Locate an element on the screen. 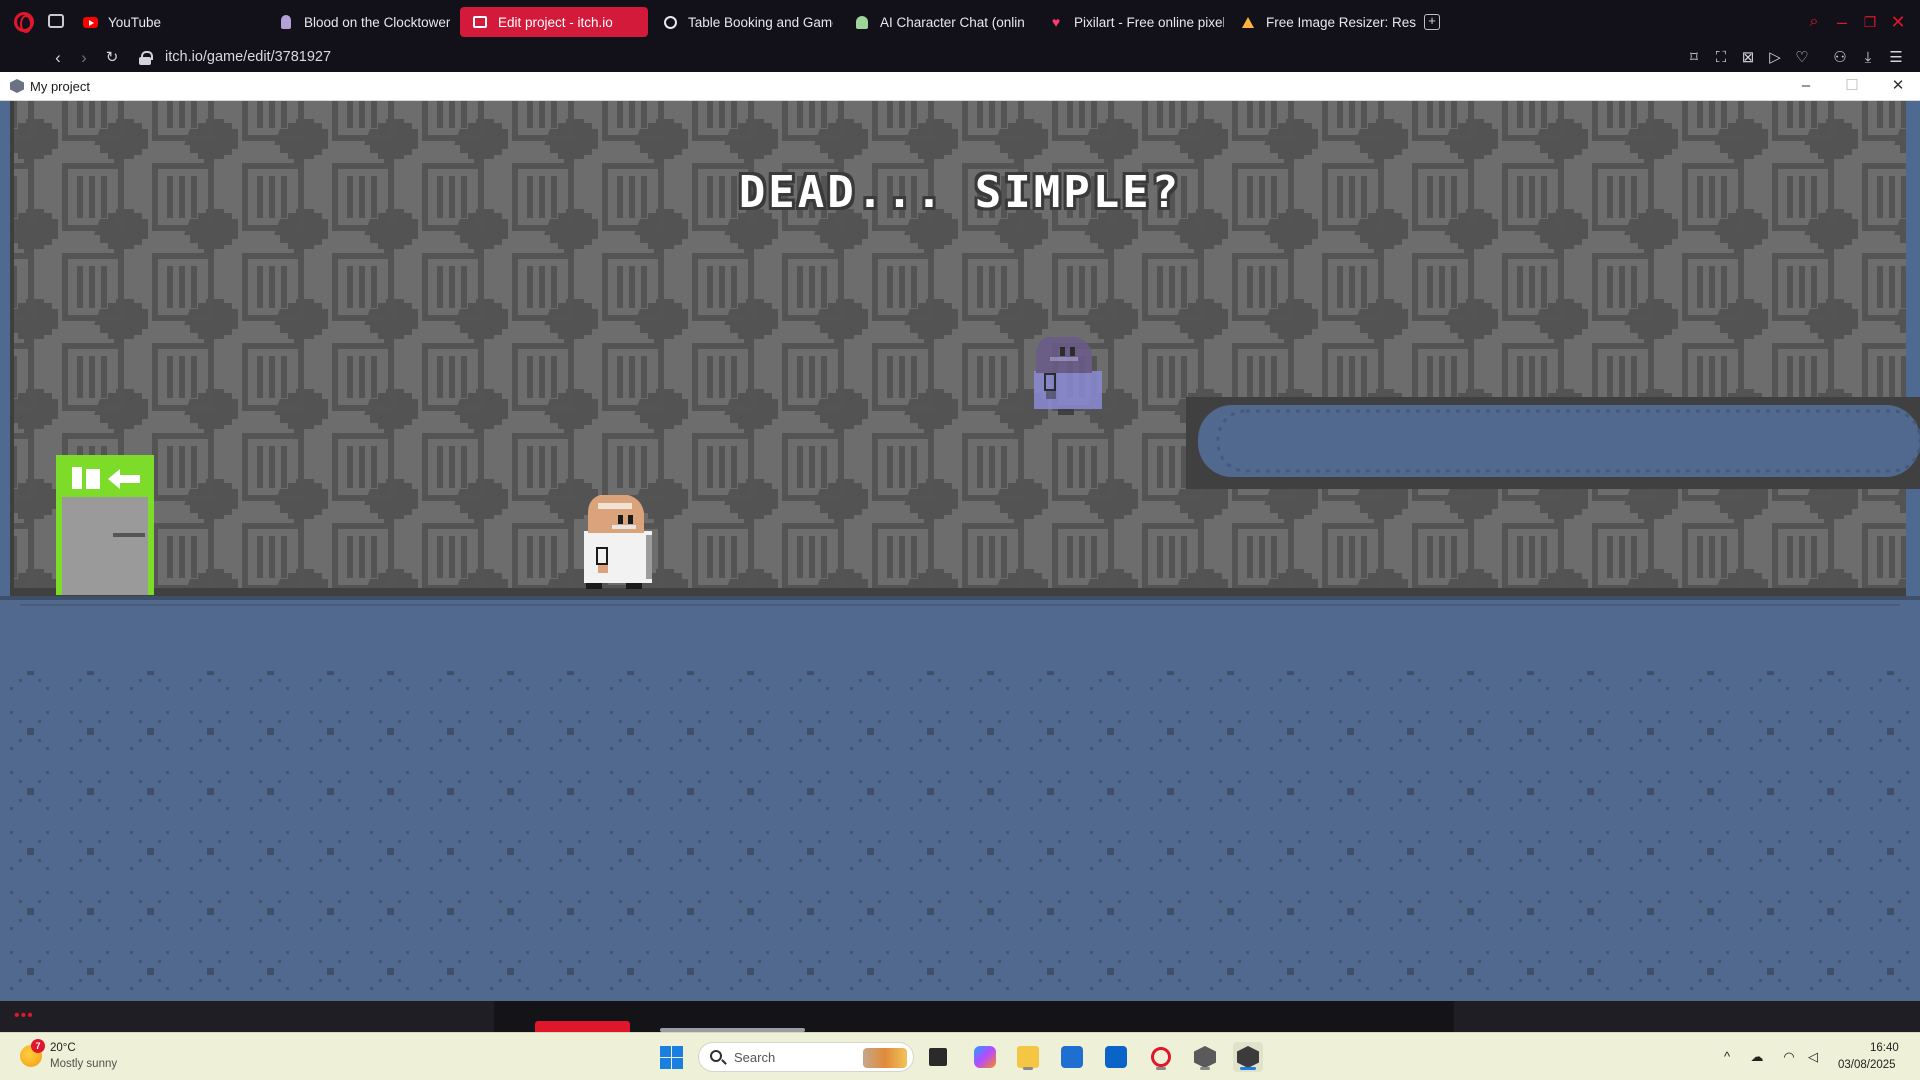  search-icon is located at coordinates (716, 1056).